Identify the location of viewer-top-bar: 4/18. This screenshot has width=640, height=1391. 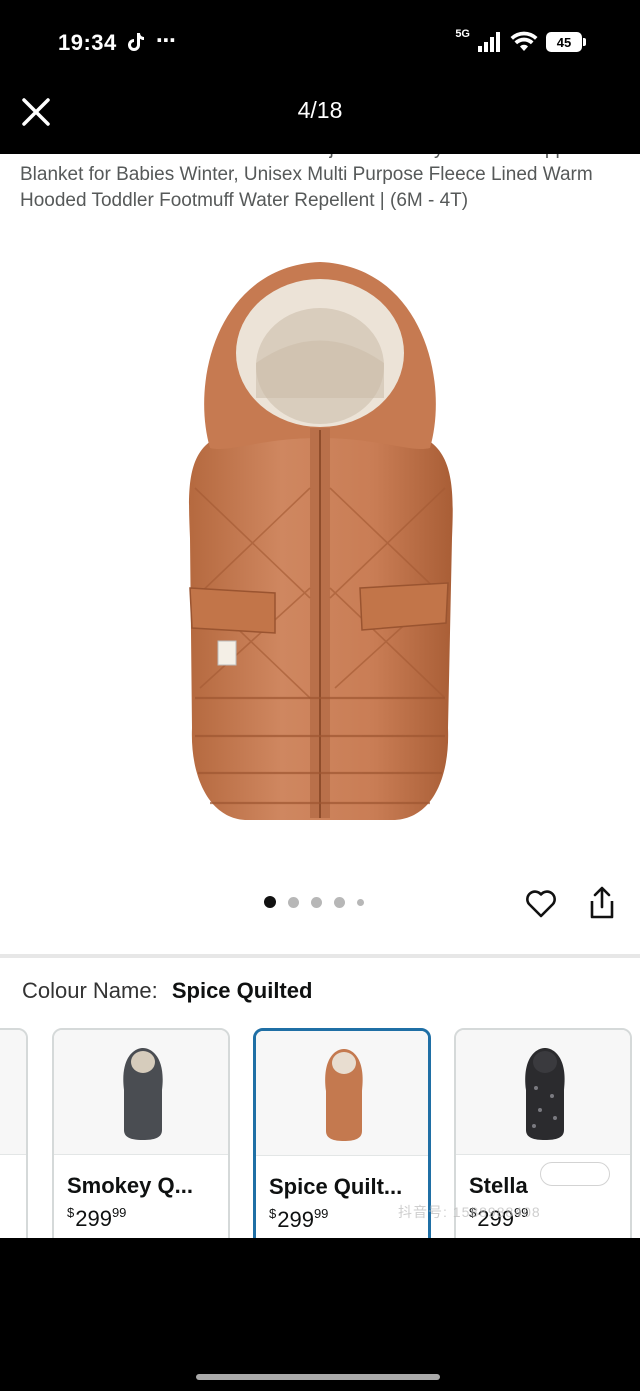
(320, 117).